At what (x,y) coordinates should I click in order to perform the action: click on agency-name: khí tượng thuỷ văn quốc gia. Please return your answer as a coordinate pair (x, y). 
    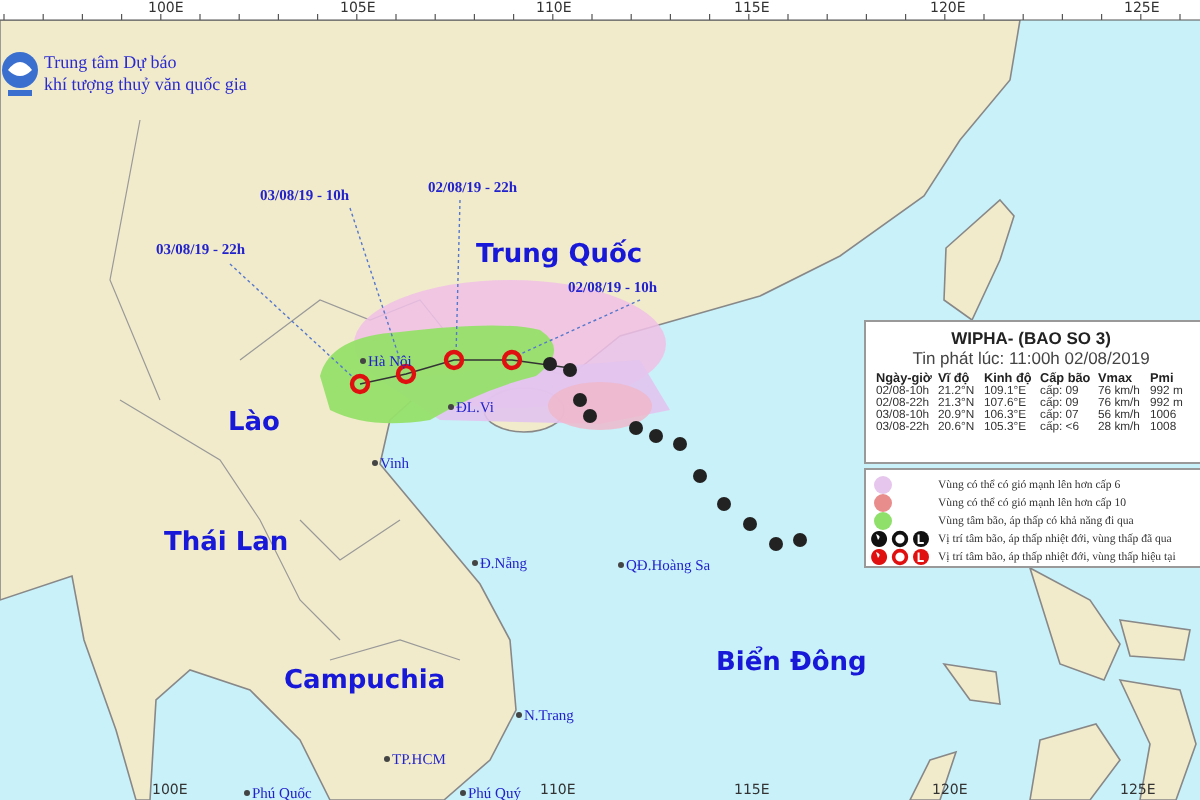
    Looking at the image, I should click on (145, 85).